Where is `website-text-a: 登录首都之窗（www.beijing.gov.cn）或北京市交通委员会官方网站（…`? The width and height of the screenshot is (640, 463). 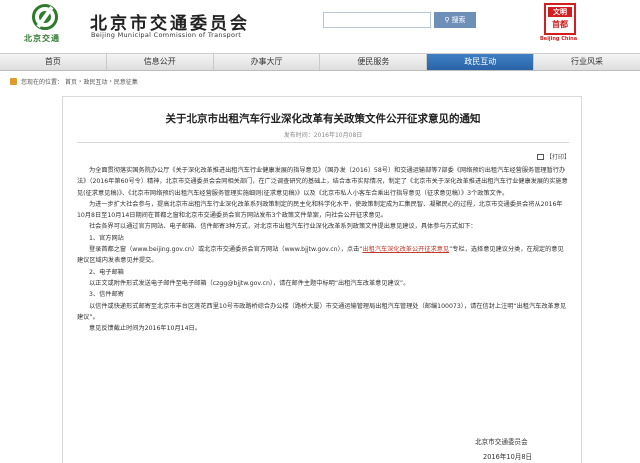 website-text-a: 登录首都之窗（www.beijing.gov.cn）或北京市交通委员会官方网站（… is located at coordinates (226, 250).